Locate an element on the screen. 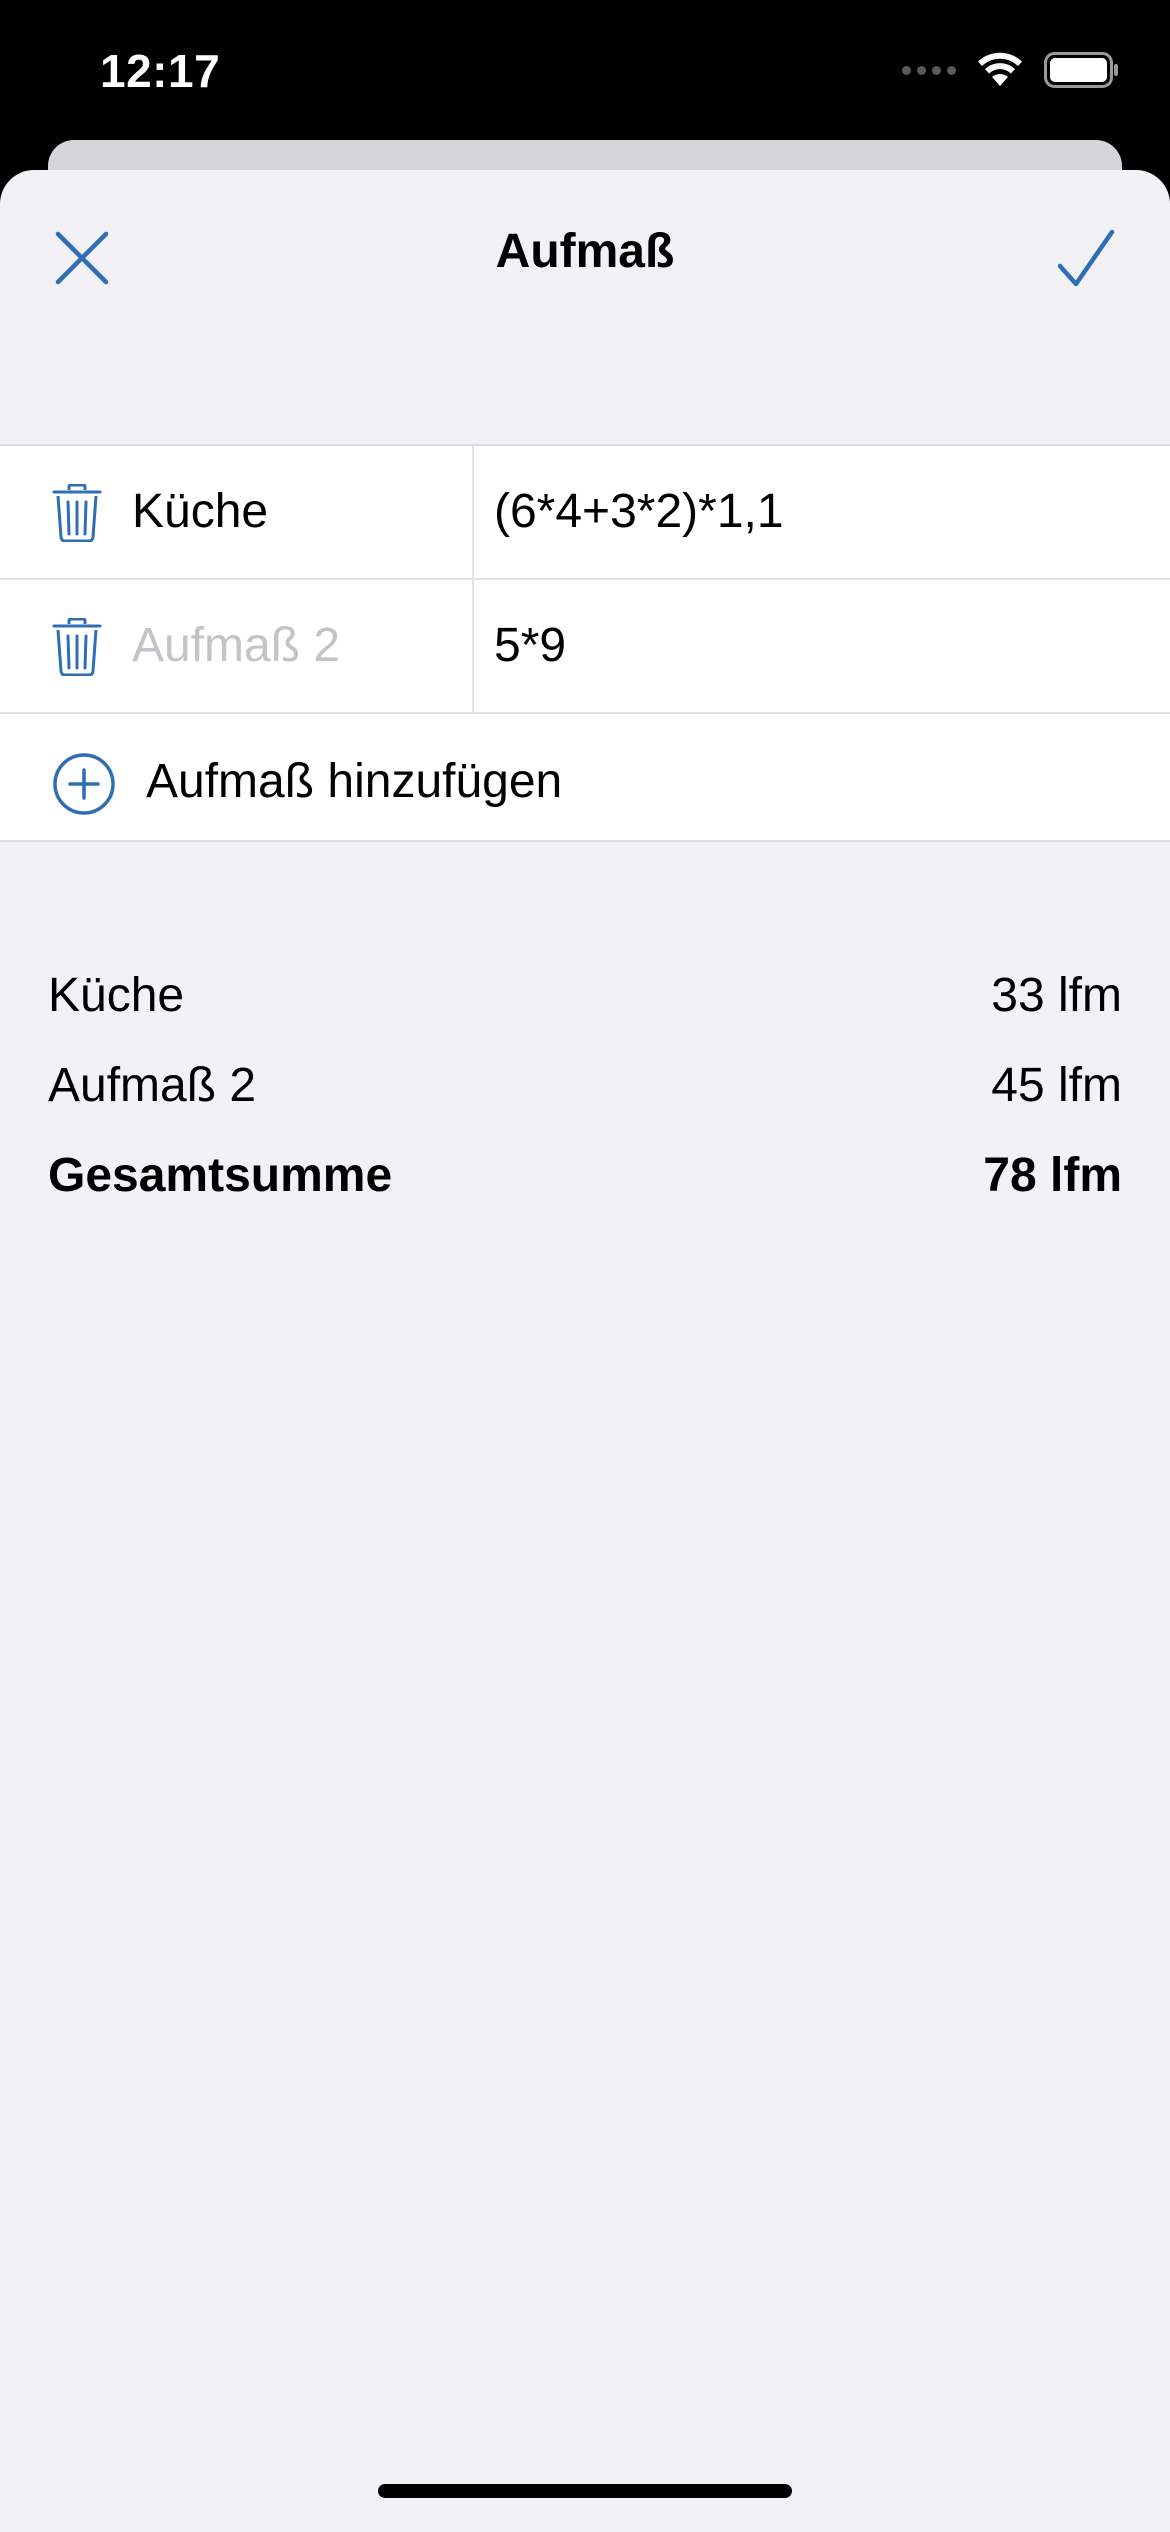 The image size is (1170, 2532). measurement-row: Küche (6*4+3*2)*1,1 is located at coordinates (585, 513).